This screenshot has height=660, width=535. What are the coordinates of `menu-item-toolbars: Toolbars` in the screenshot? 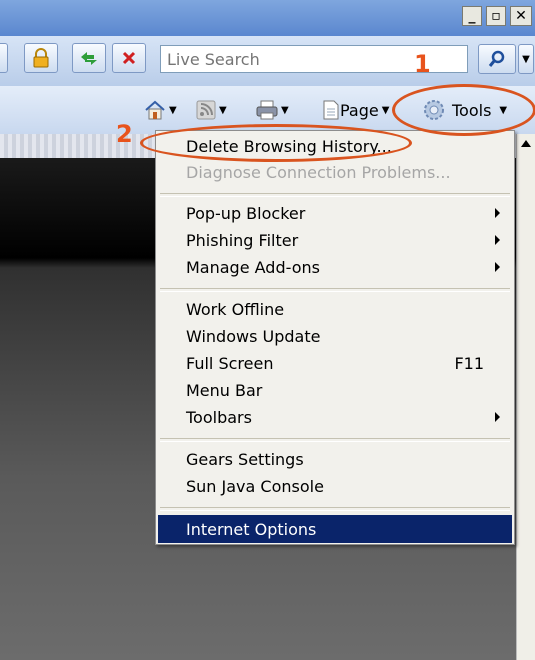 It's located at (335, 417).